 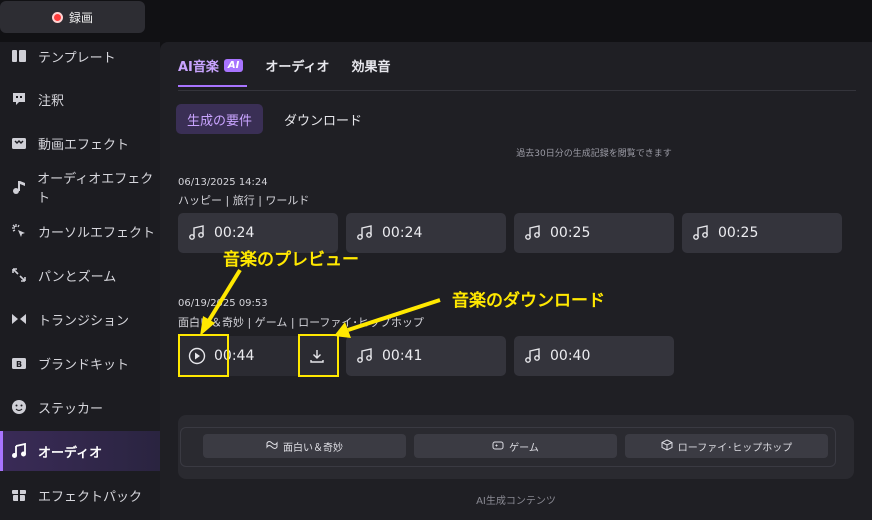 I want to click on sidebar-item-label: 注釈, so click(x=51, y=101).